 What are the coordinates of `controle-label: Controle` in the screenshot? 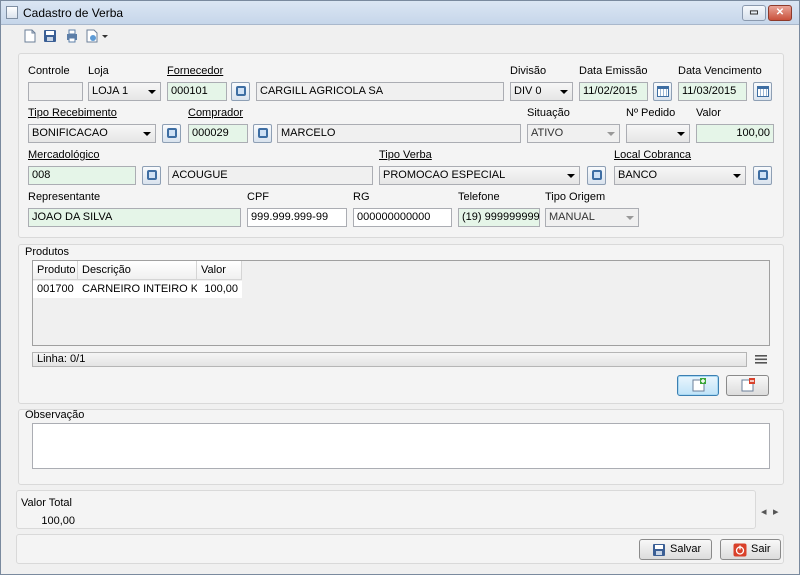 It's located at (49, 71).